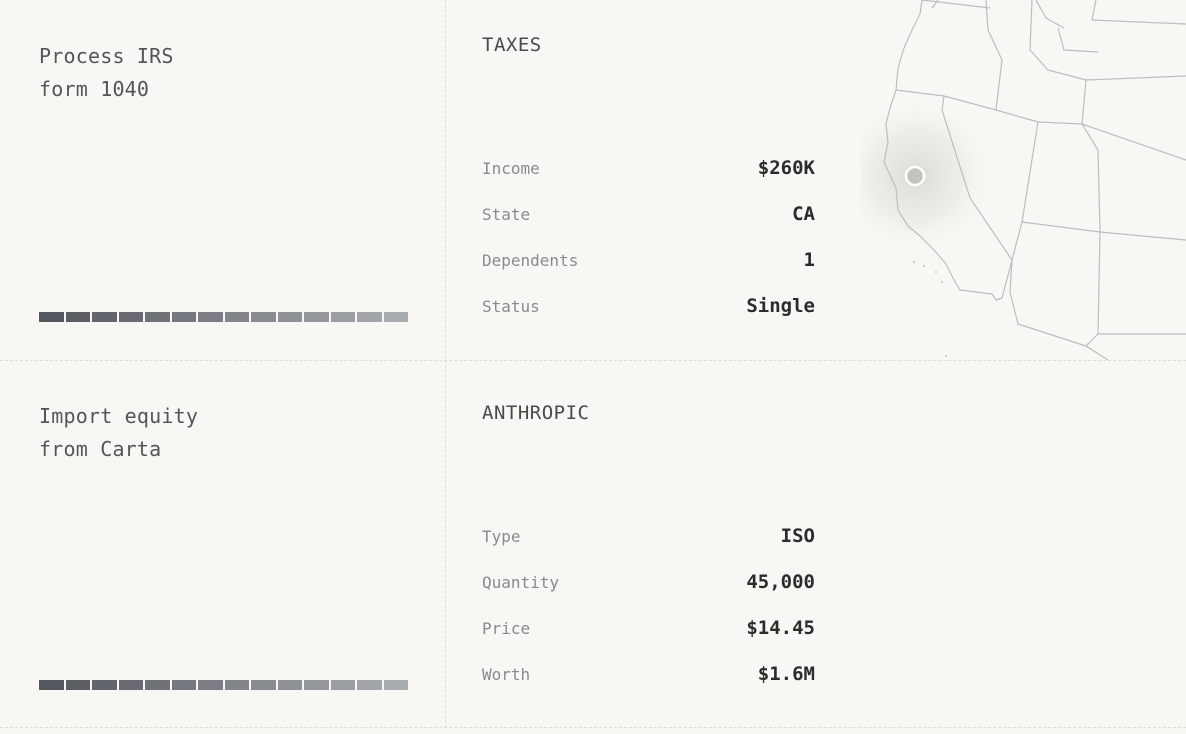  What do you see at coordinates (648, 536) in the screenshot?
I see `field-row-type: Type ISO` at bounding box center [648, 536].